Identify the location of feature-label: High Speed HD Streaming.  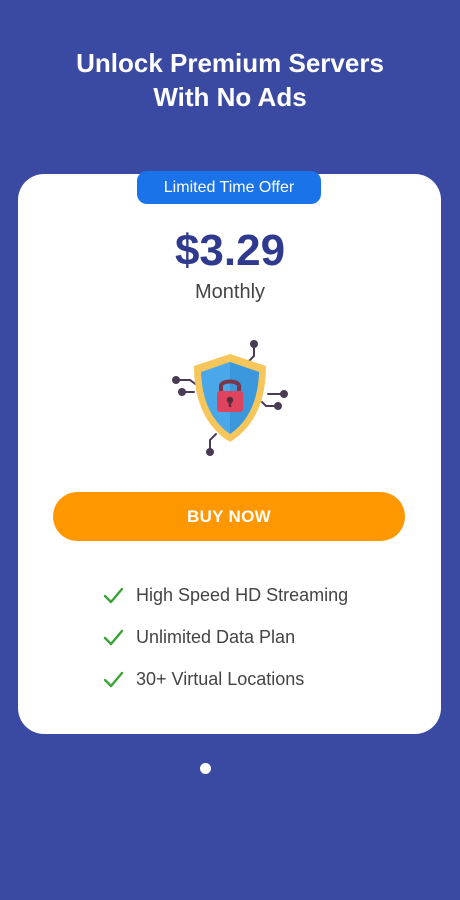
(242, 594).